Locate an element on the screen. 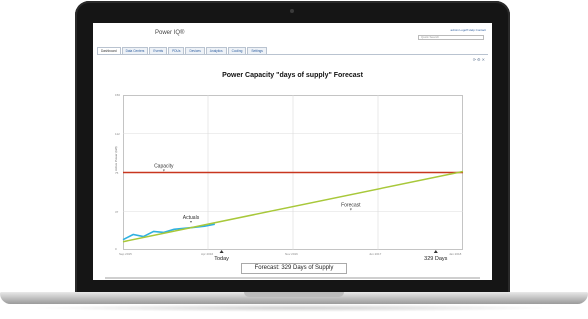 The image size is (588, 319). laptop-shadow is located at coordinates (294, 308).